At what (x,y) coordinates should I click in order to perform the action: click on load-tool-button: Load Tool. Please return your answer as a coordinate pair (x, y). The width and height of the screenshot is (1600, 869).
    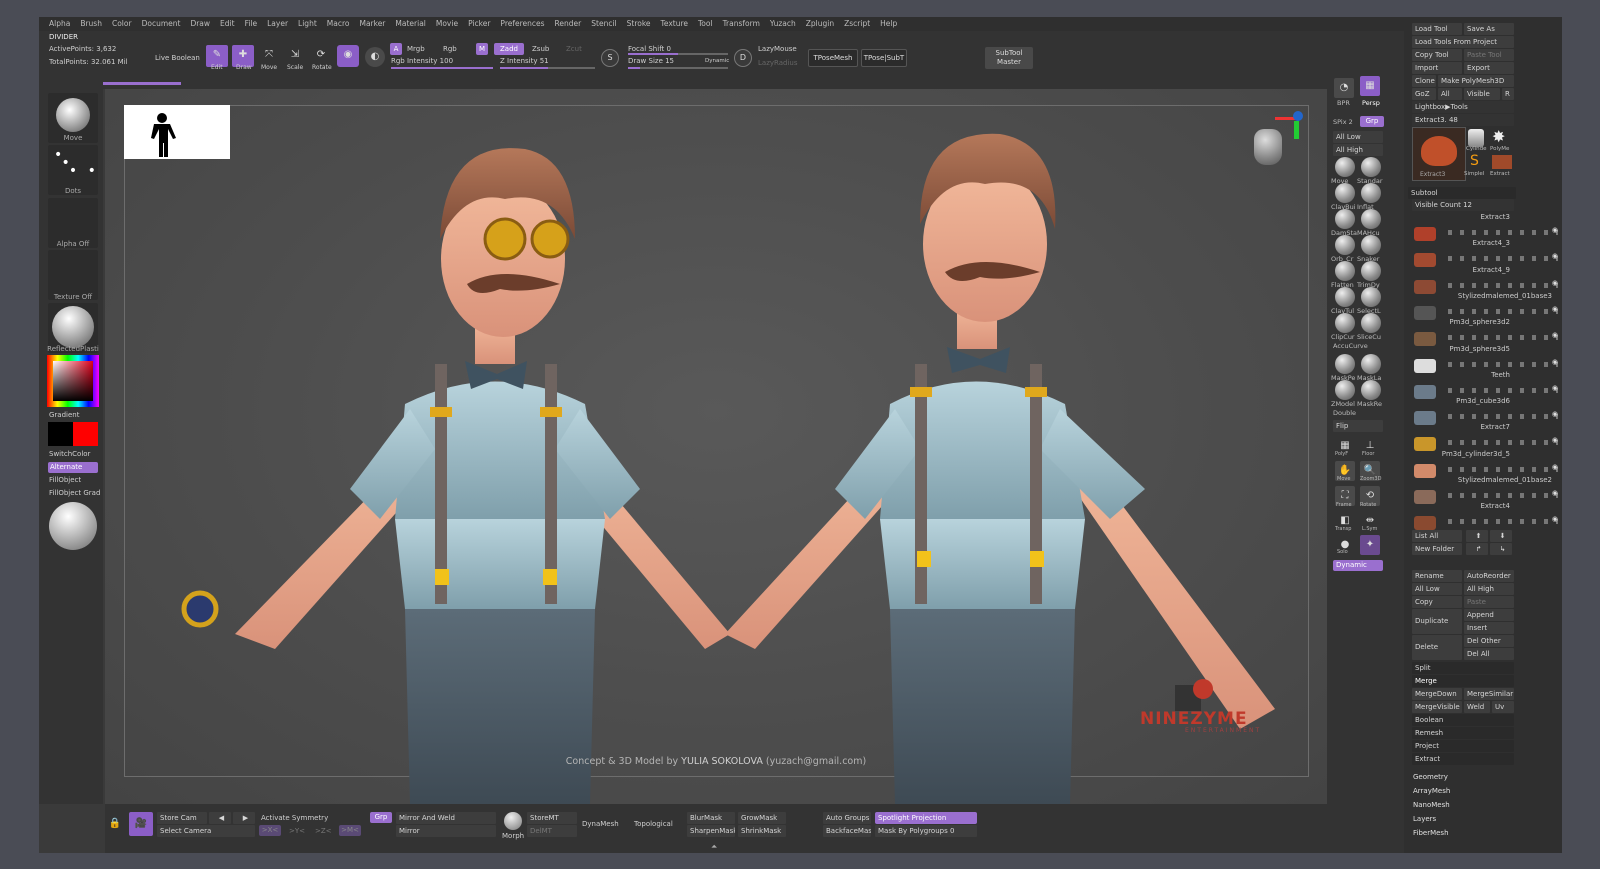
    Looking at the image, I should click on (1437, 29).